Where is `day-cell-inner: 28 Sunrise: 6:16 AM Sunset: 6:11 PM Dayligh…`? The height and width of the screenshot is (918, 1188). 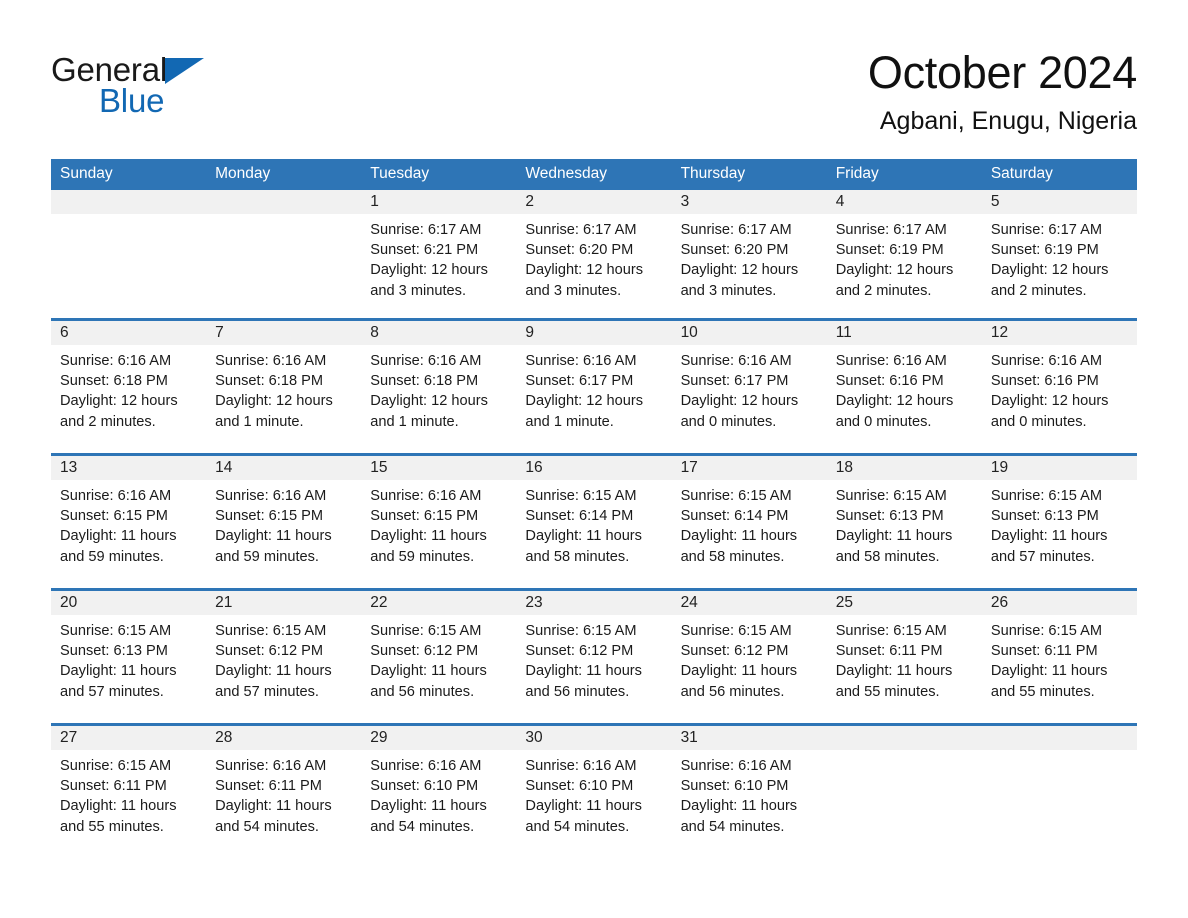
day-cell-inner: 28 Sunrise: 6:16 AM Sunset: 6:11 PM Dayligh… is located at coordinates (284, 785).